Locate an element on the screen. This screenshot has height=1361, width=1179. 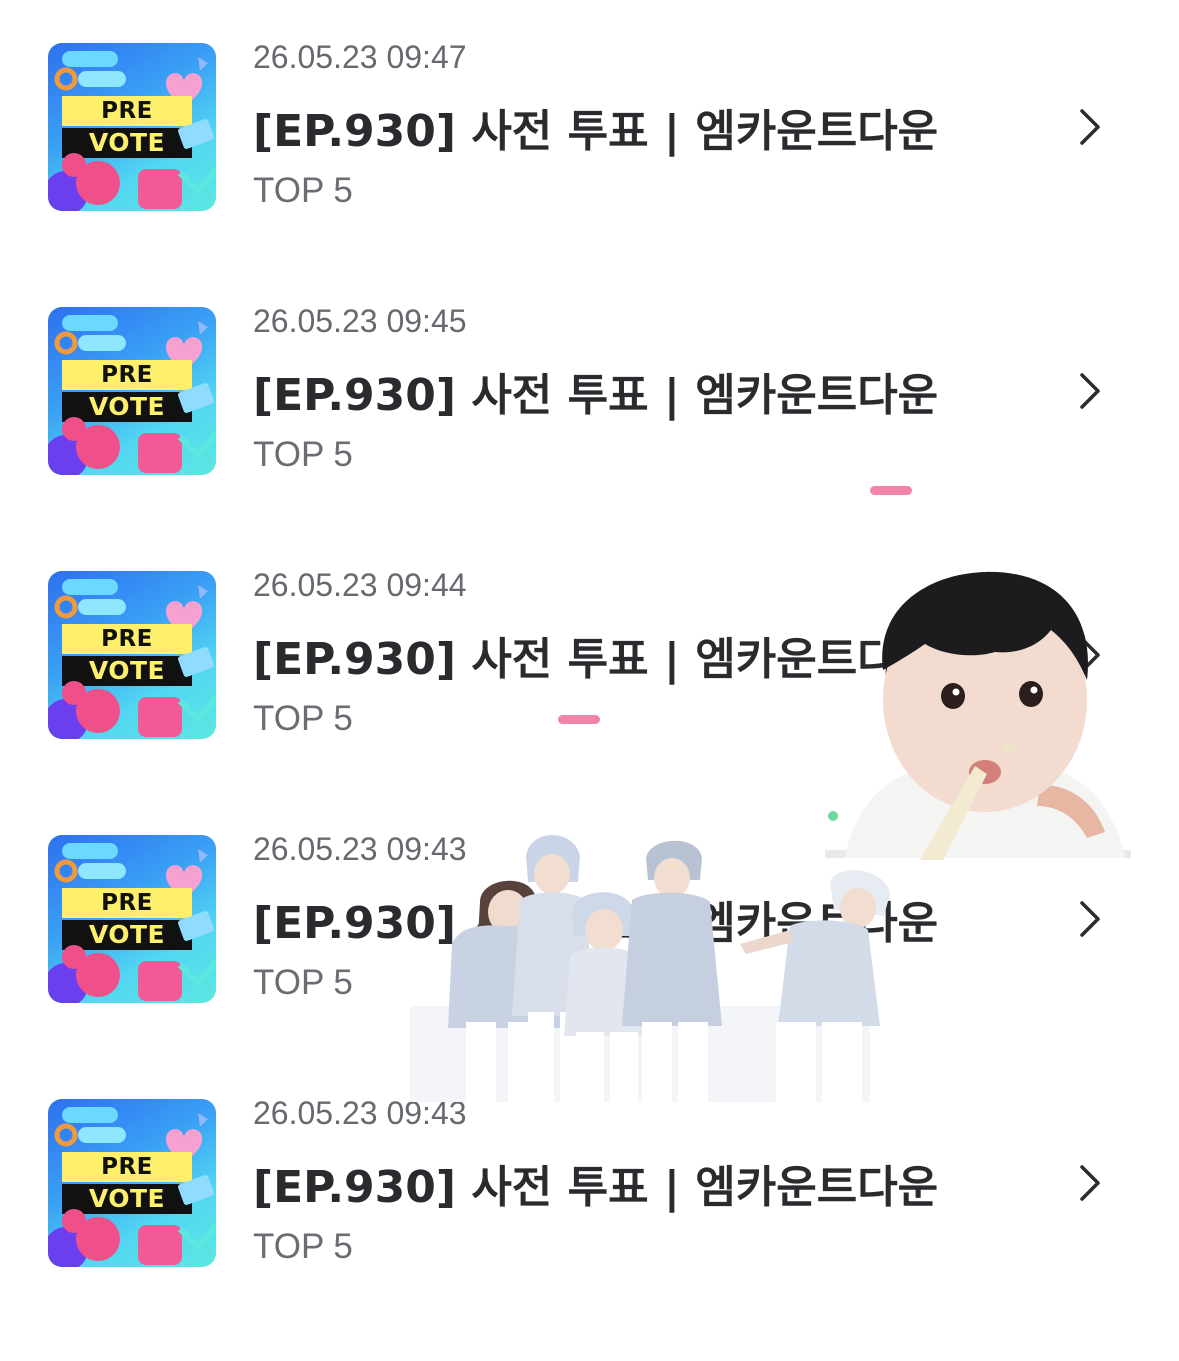
group-photo-sticker is located at coordinates (650, 968).